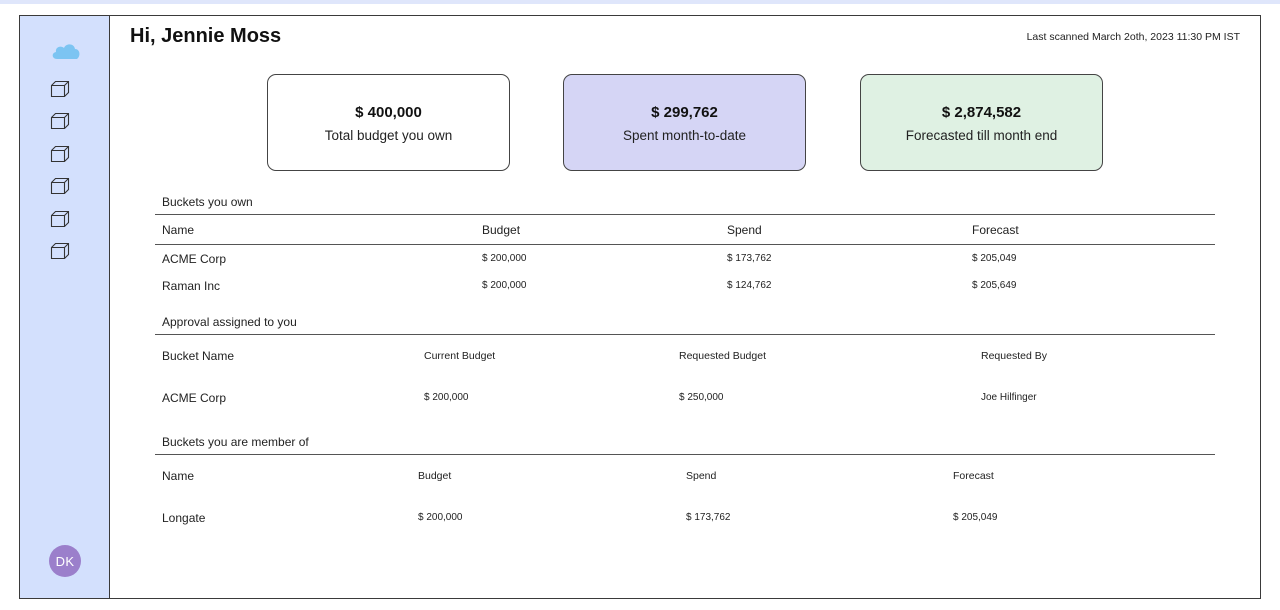 The height and width of the screenshot is (610, 1280). I want to click on total-budget-label: Total budget you own, so click(388, 135).